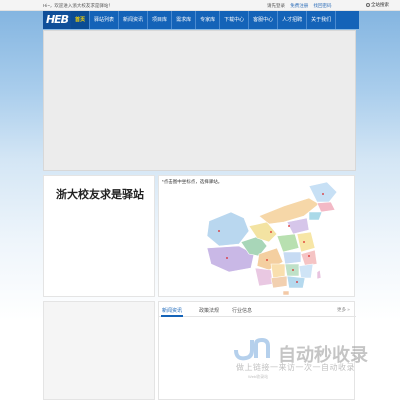 This screenshot has width=400, height=400. Describe the element at coordinates (105, 20) in the screenshot. I see `nav-item-1: 驿站列表` at that location.